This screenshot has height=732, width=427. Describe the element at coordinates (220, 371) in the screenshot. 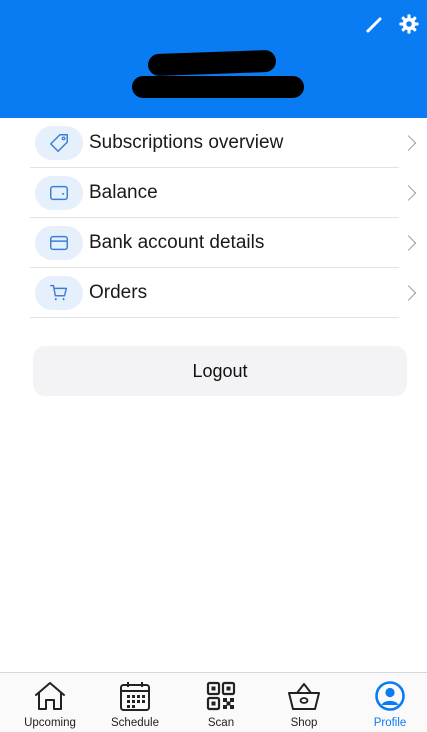

I see `logout-button: Logout` at that location.